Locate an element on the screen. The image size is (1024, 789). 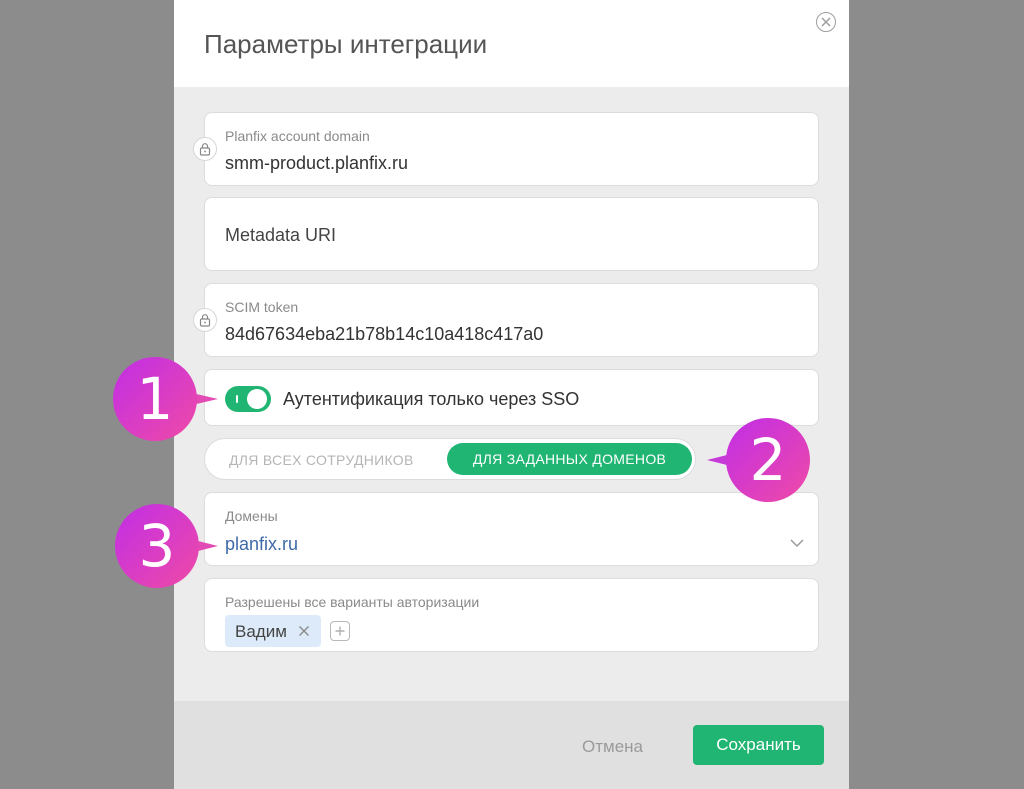
user-chip: Вадим is located at coordinates (273, 631).